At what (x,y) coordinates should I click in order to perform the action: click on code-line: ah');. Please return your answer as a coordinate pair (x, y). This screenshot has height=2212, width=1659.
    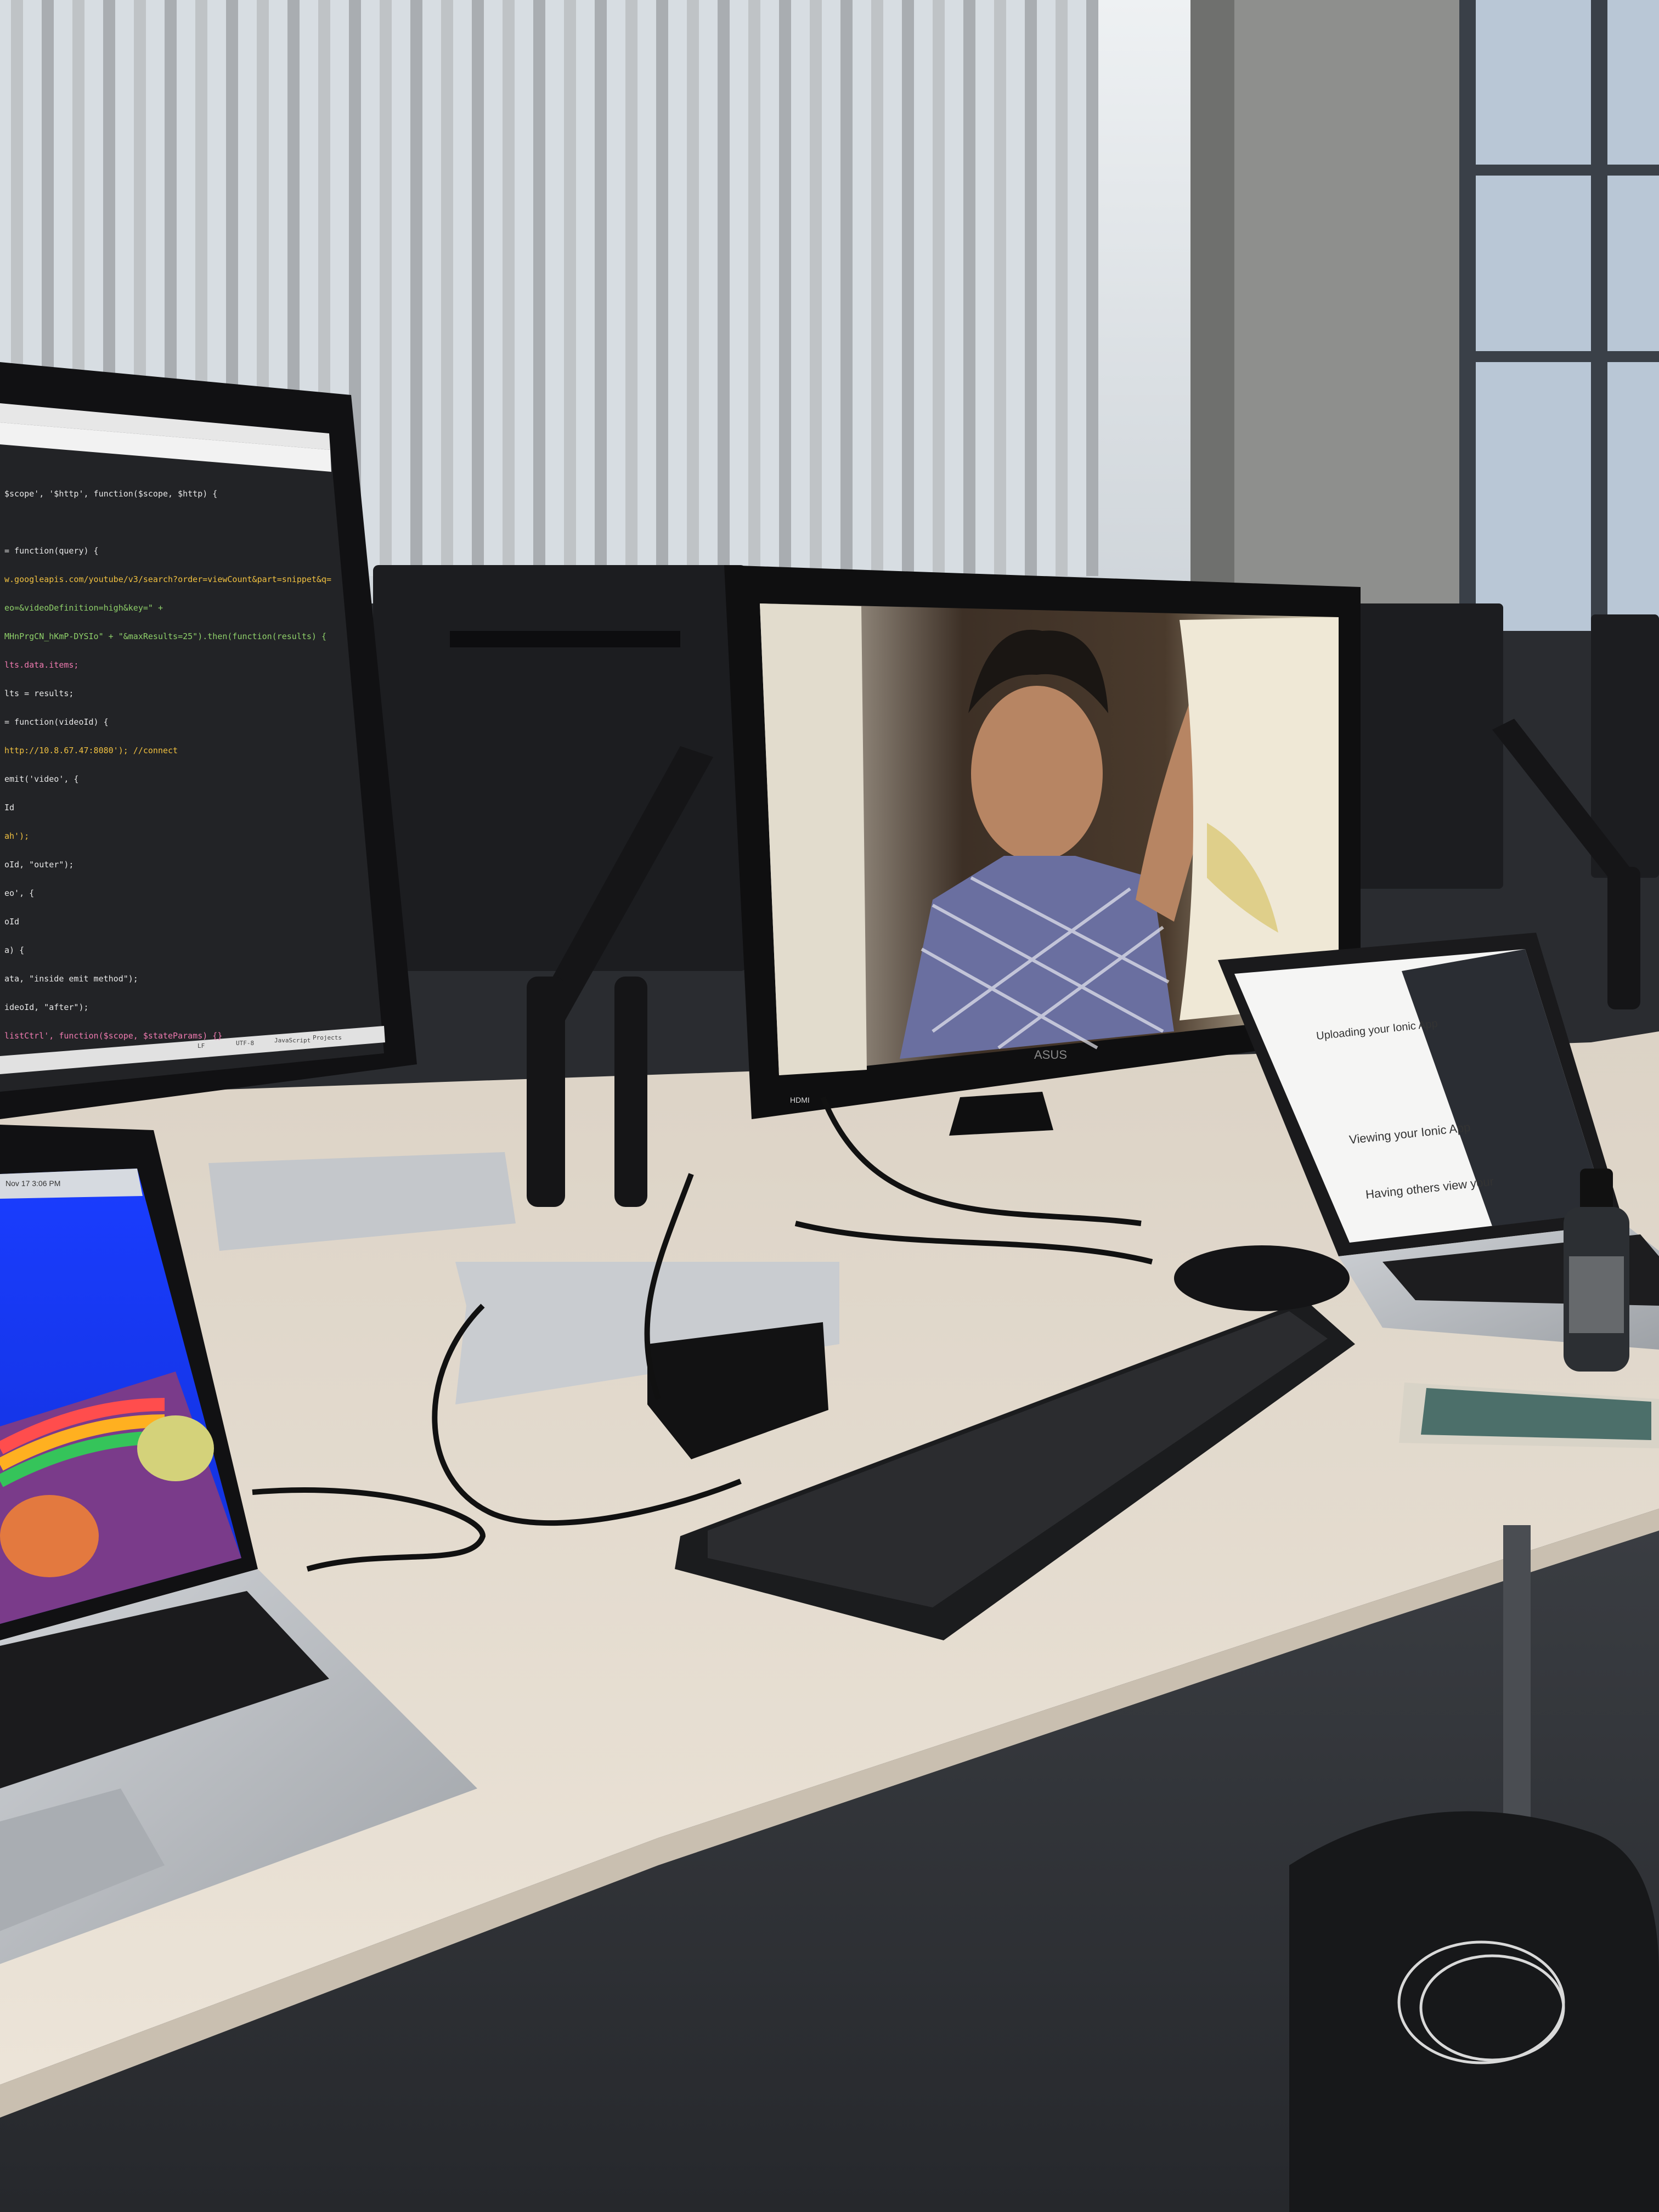
    Looking at the image, I should click on (16, 836).